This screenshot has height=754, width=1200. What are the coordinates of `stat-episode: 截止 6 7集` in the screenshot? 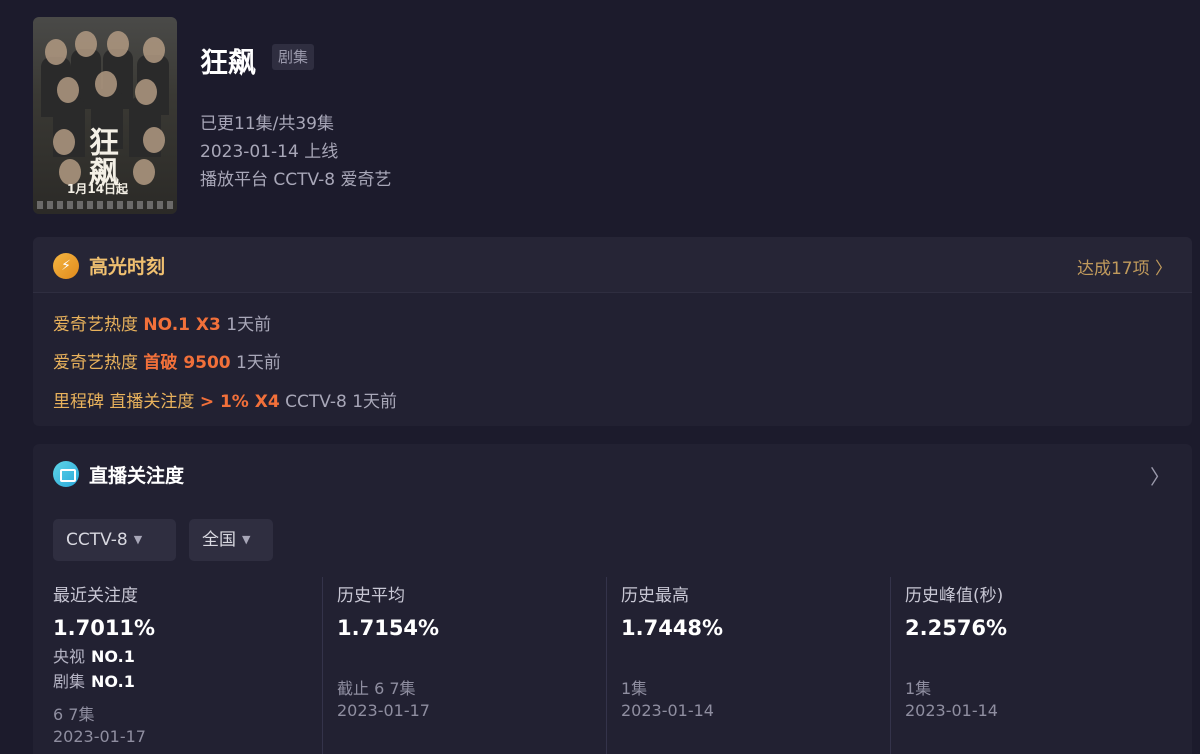 It's located at (376, 688).